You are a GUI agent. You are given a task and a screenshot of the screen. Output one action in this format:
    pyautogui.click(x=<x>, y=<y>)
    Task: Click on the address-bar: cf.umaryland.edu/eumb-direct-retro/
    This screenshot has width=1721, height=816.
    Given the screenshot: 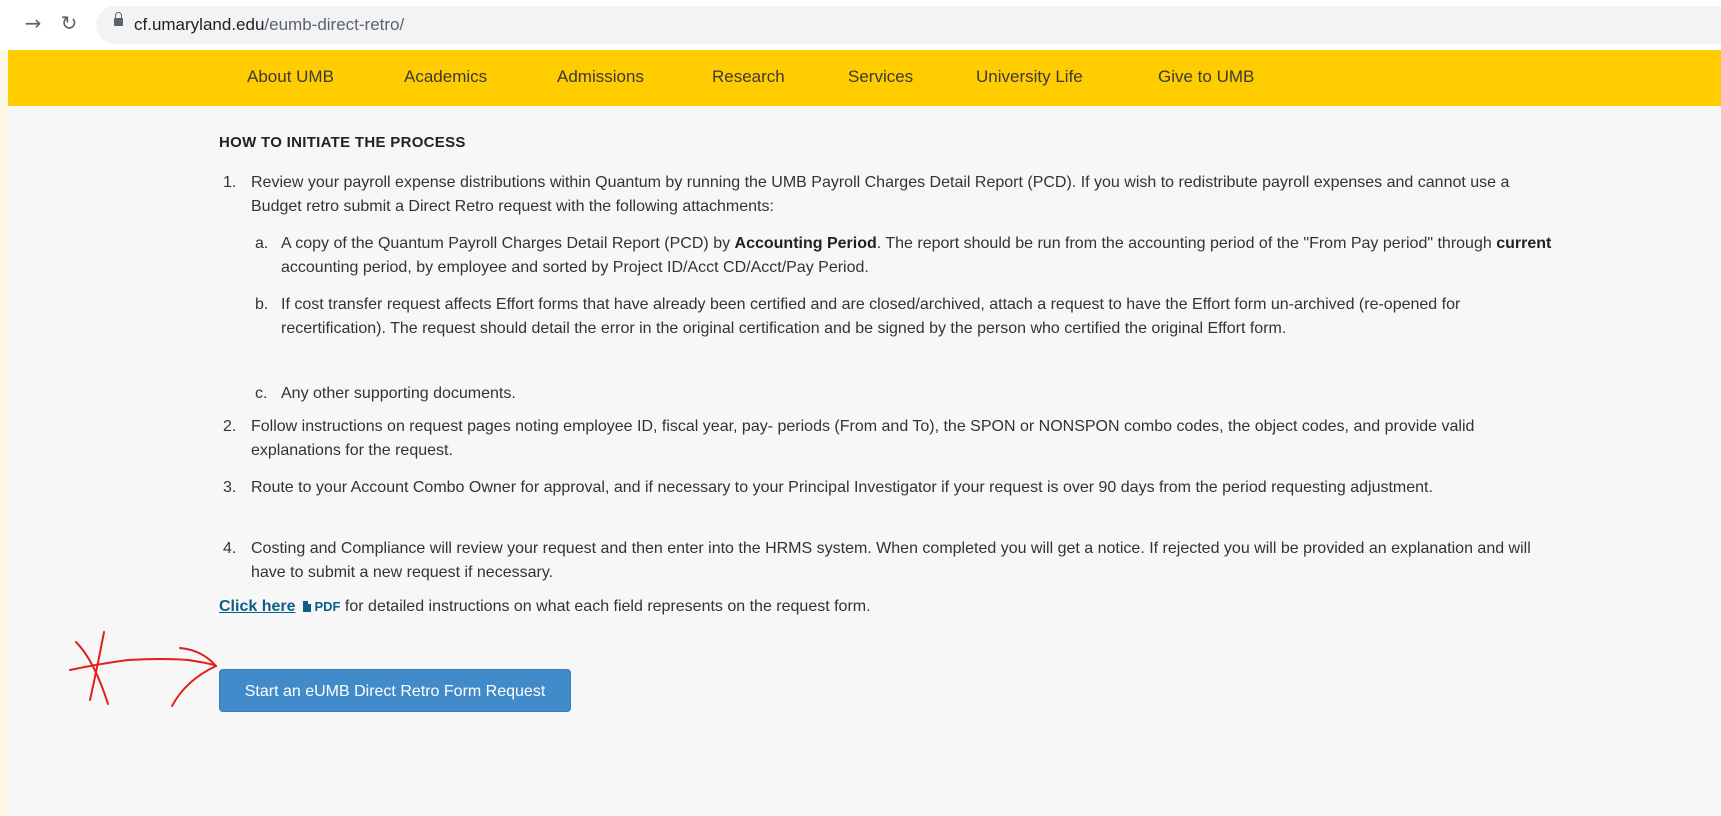 What is the action you would take?
    pyautogui.click(x=908, y=25)
    